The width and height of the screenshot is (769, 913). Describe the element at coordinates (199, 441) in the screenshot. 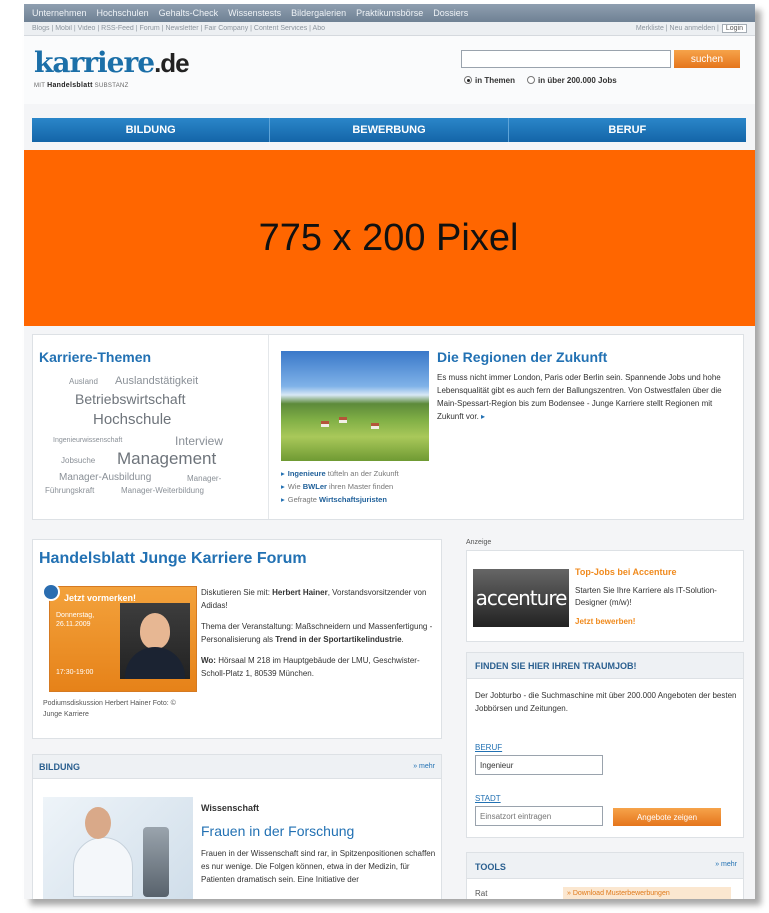

I see `tag-interview: Interview` at that location.